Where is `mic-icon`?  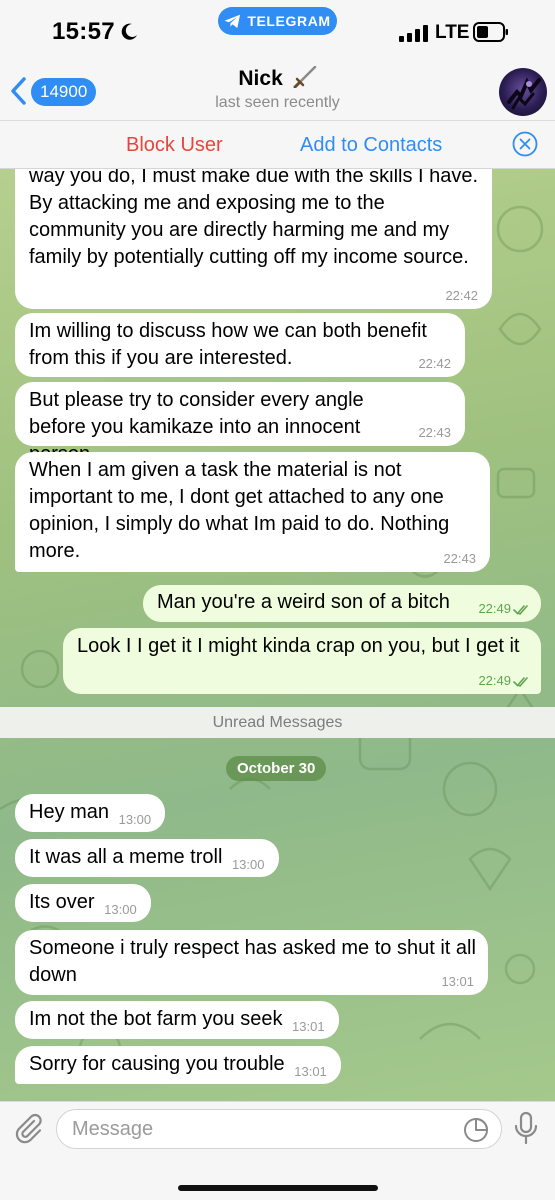 mic-icon is located at coordinates (526, 1128).